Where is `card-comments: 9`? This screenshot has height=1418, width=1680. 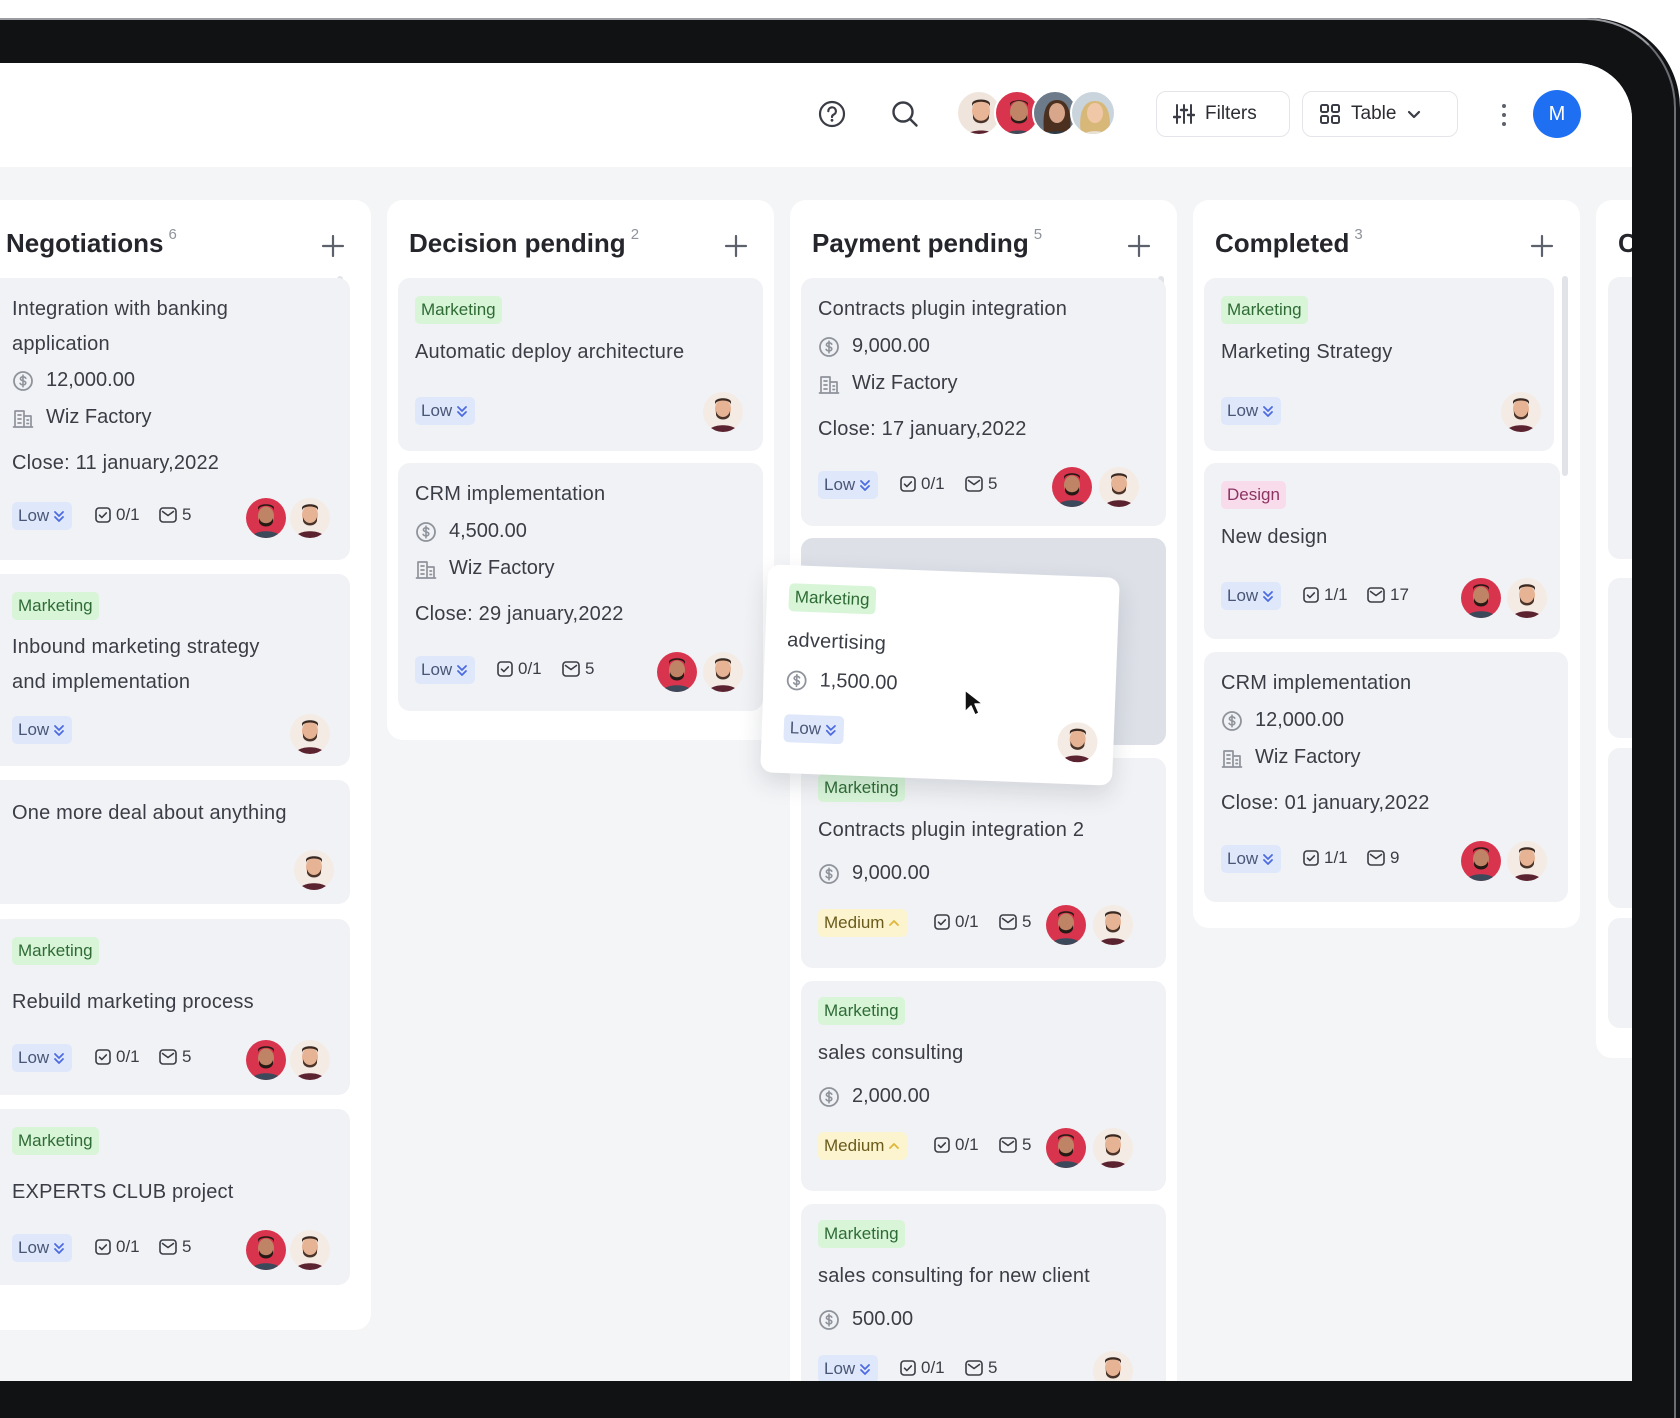 card-comments: 9 is located at coordinates (1382, 858).